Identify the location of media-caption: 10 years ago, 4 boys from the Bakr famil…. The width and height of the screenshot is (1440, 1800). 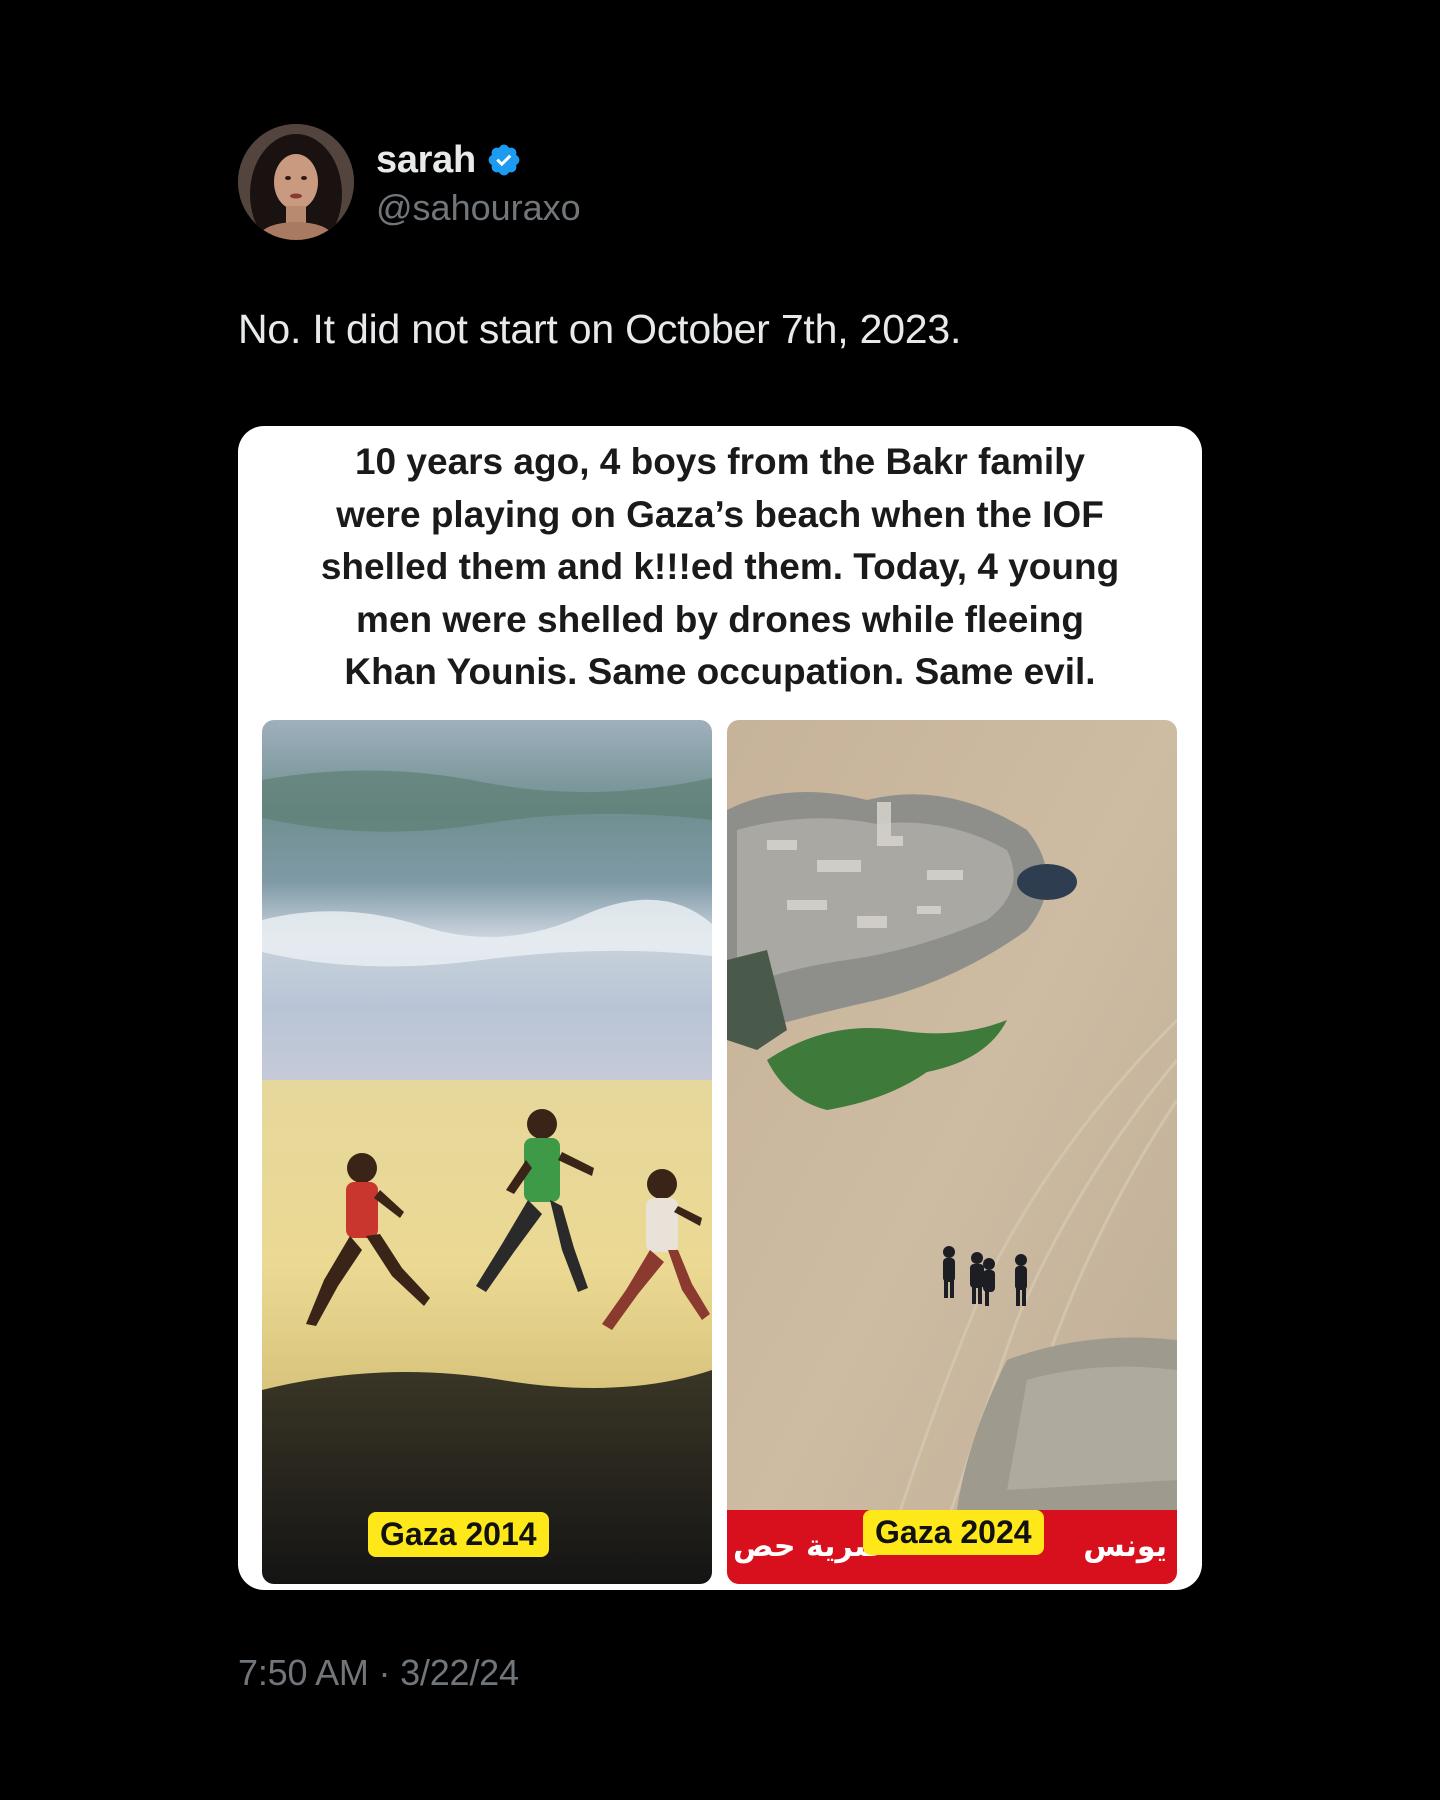
(720, 567).